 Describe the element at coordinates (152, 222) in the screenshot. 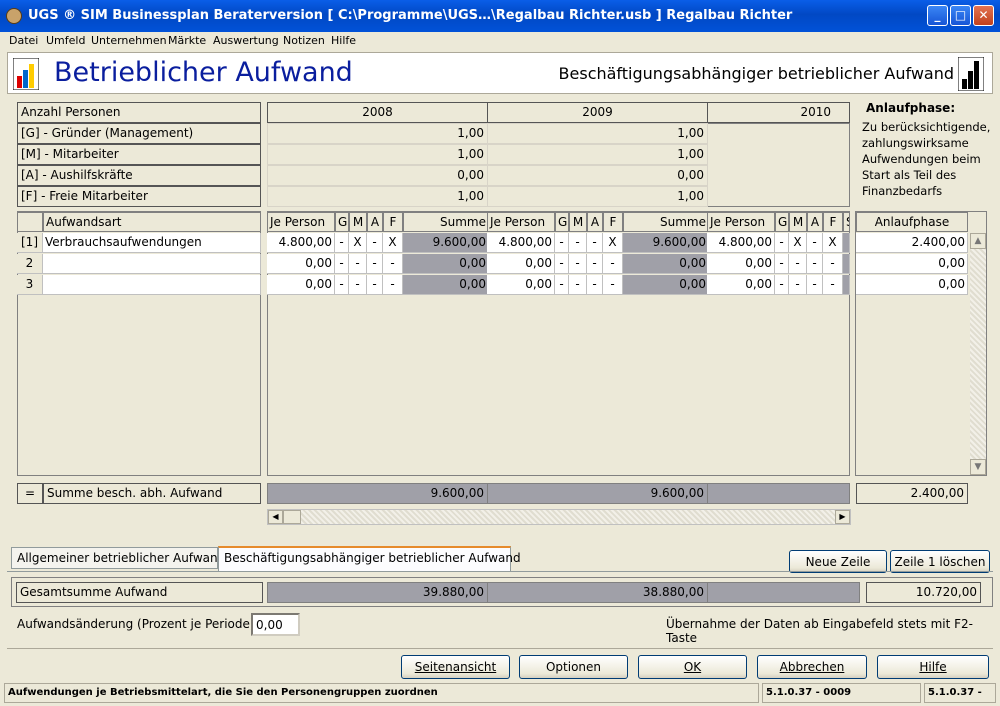

I see `col-aufwandsart: Aufwandsart` at that location.